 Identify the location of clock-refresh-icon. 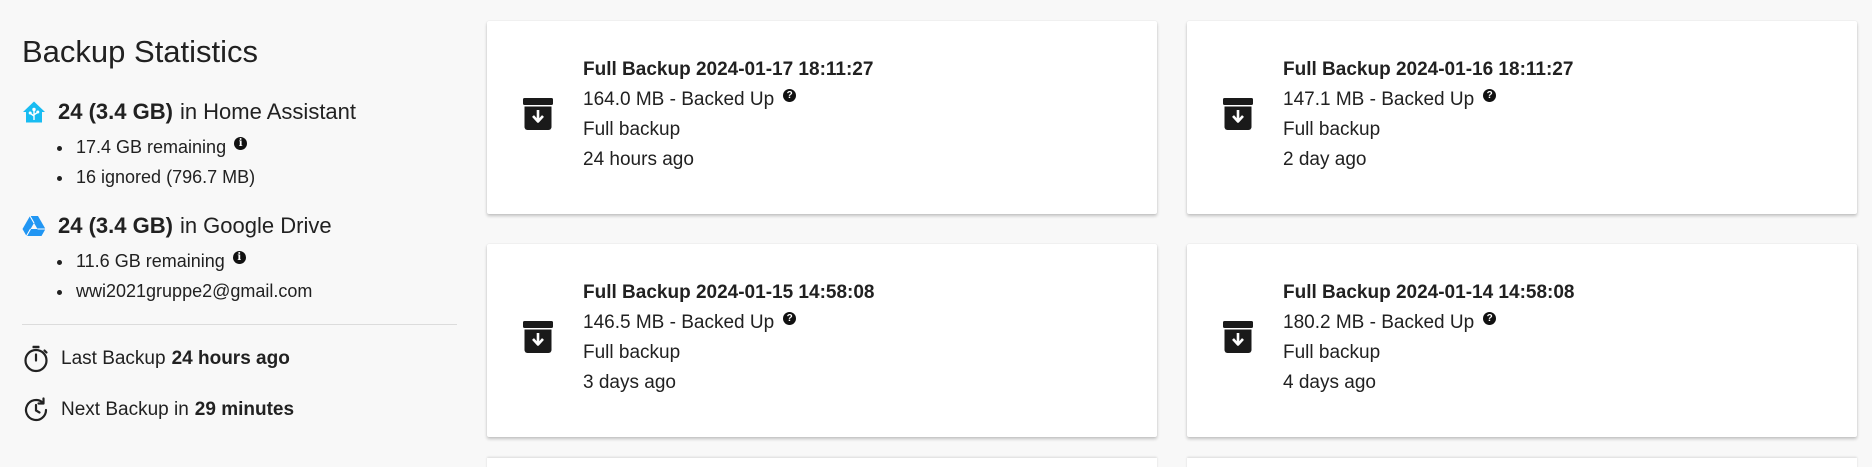
(36, 410).